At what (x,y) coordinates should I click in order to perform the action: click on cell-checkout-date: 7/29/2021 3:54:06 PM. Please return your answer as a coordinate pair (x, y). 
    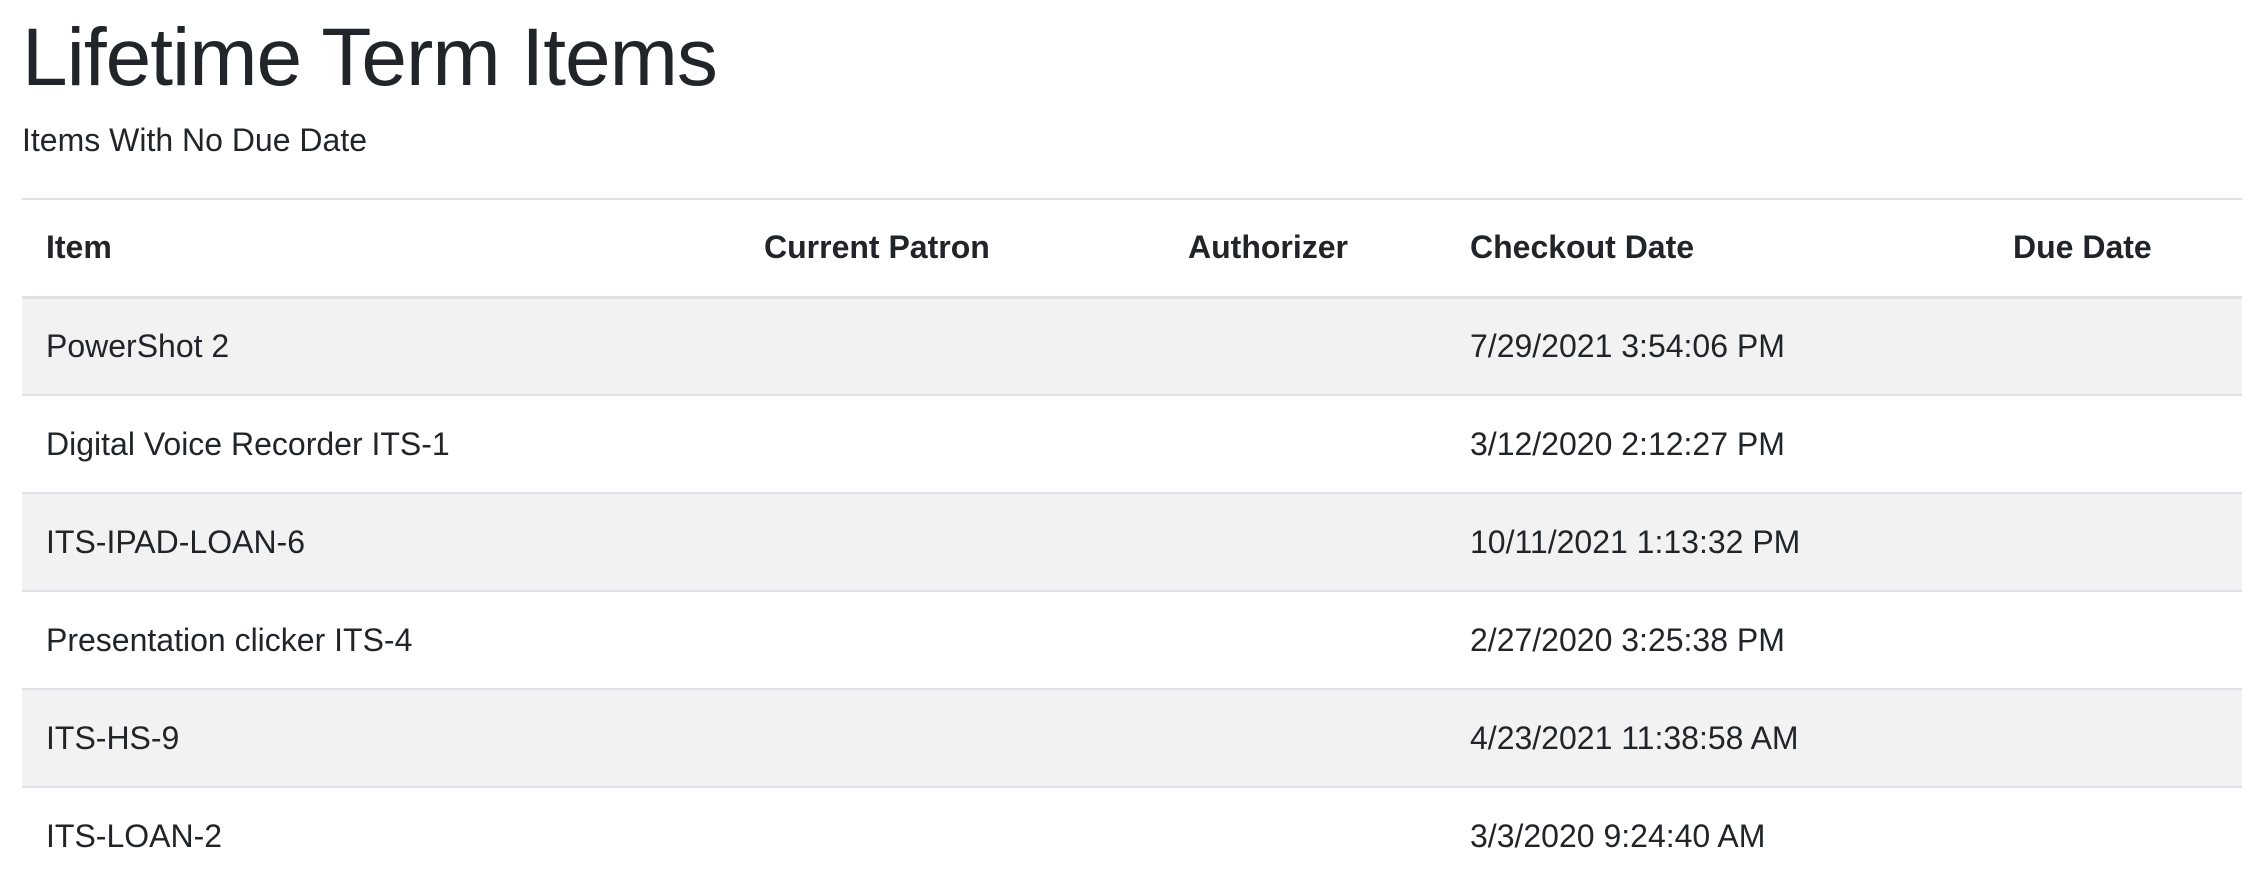
    Looking at the image, I should click on (1717, 346).